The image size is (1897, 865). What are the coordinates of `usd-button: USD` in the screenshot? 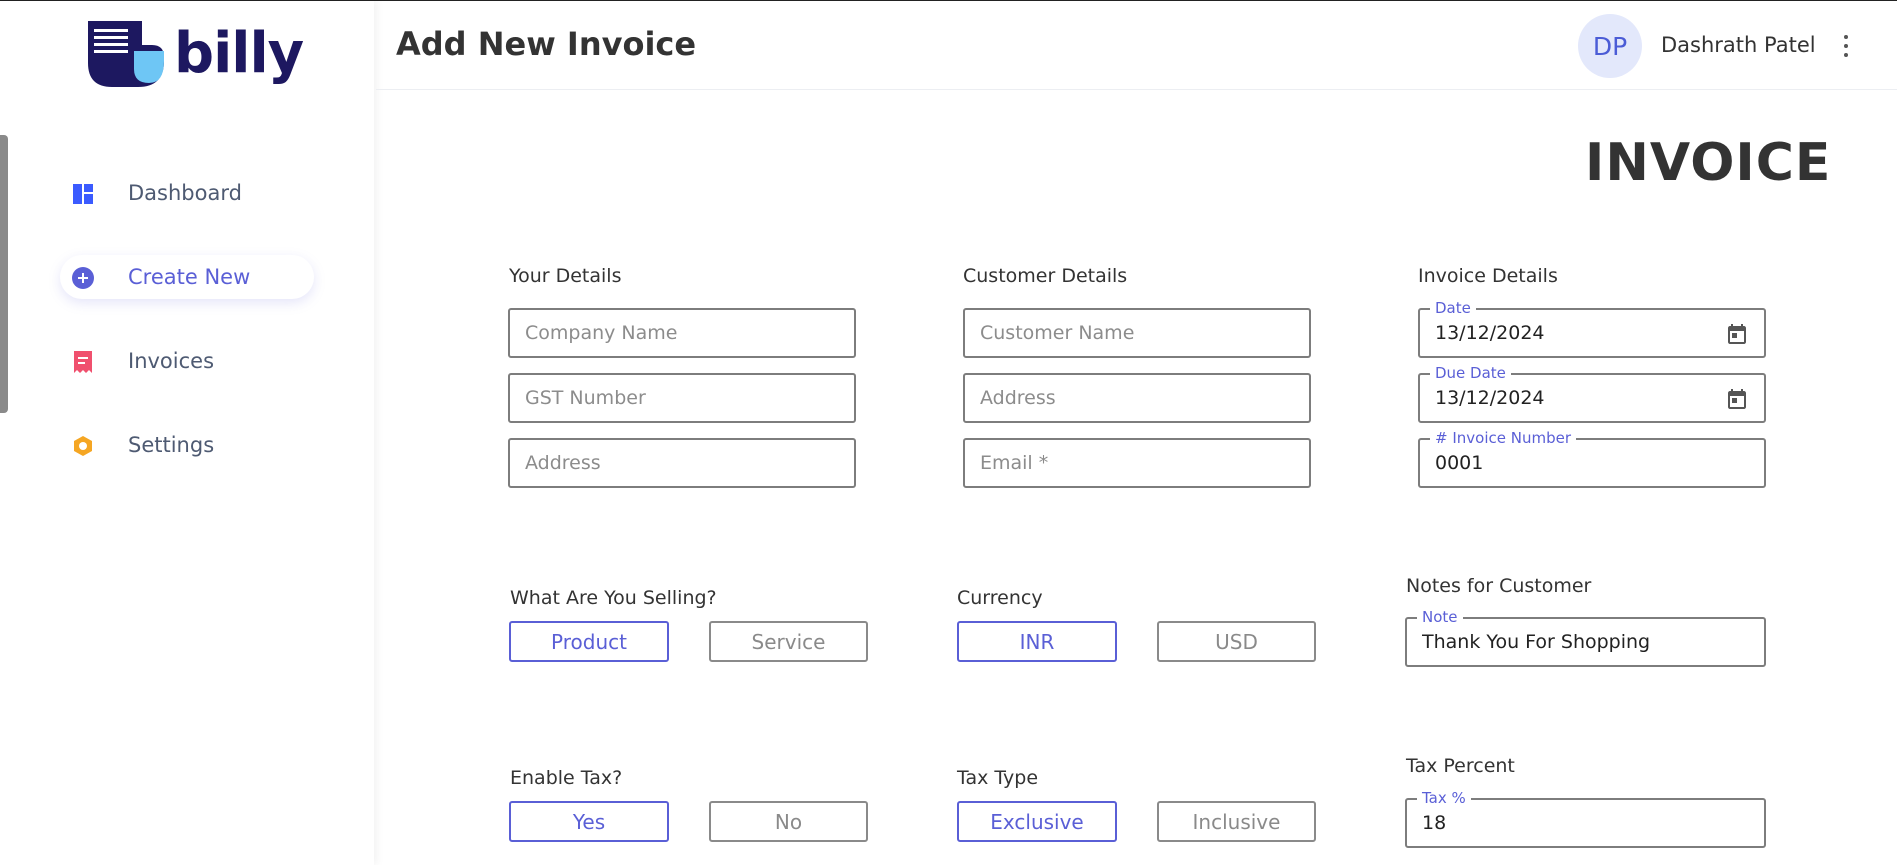 It's located at (1236, 641).